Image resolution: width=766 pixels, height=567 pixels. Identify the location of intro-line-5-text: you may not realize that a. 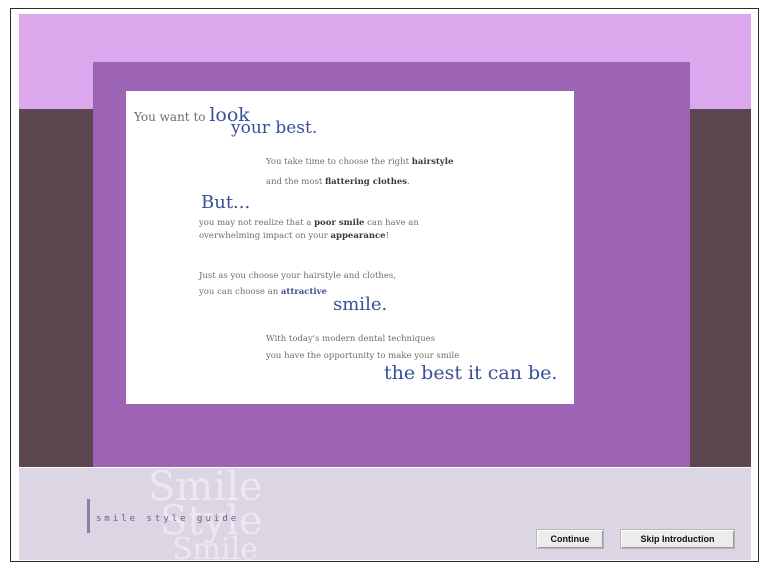
(257, 223).